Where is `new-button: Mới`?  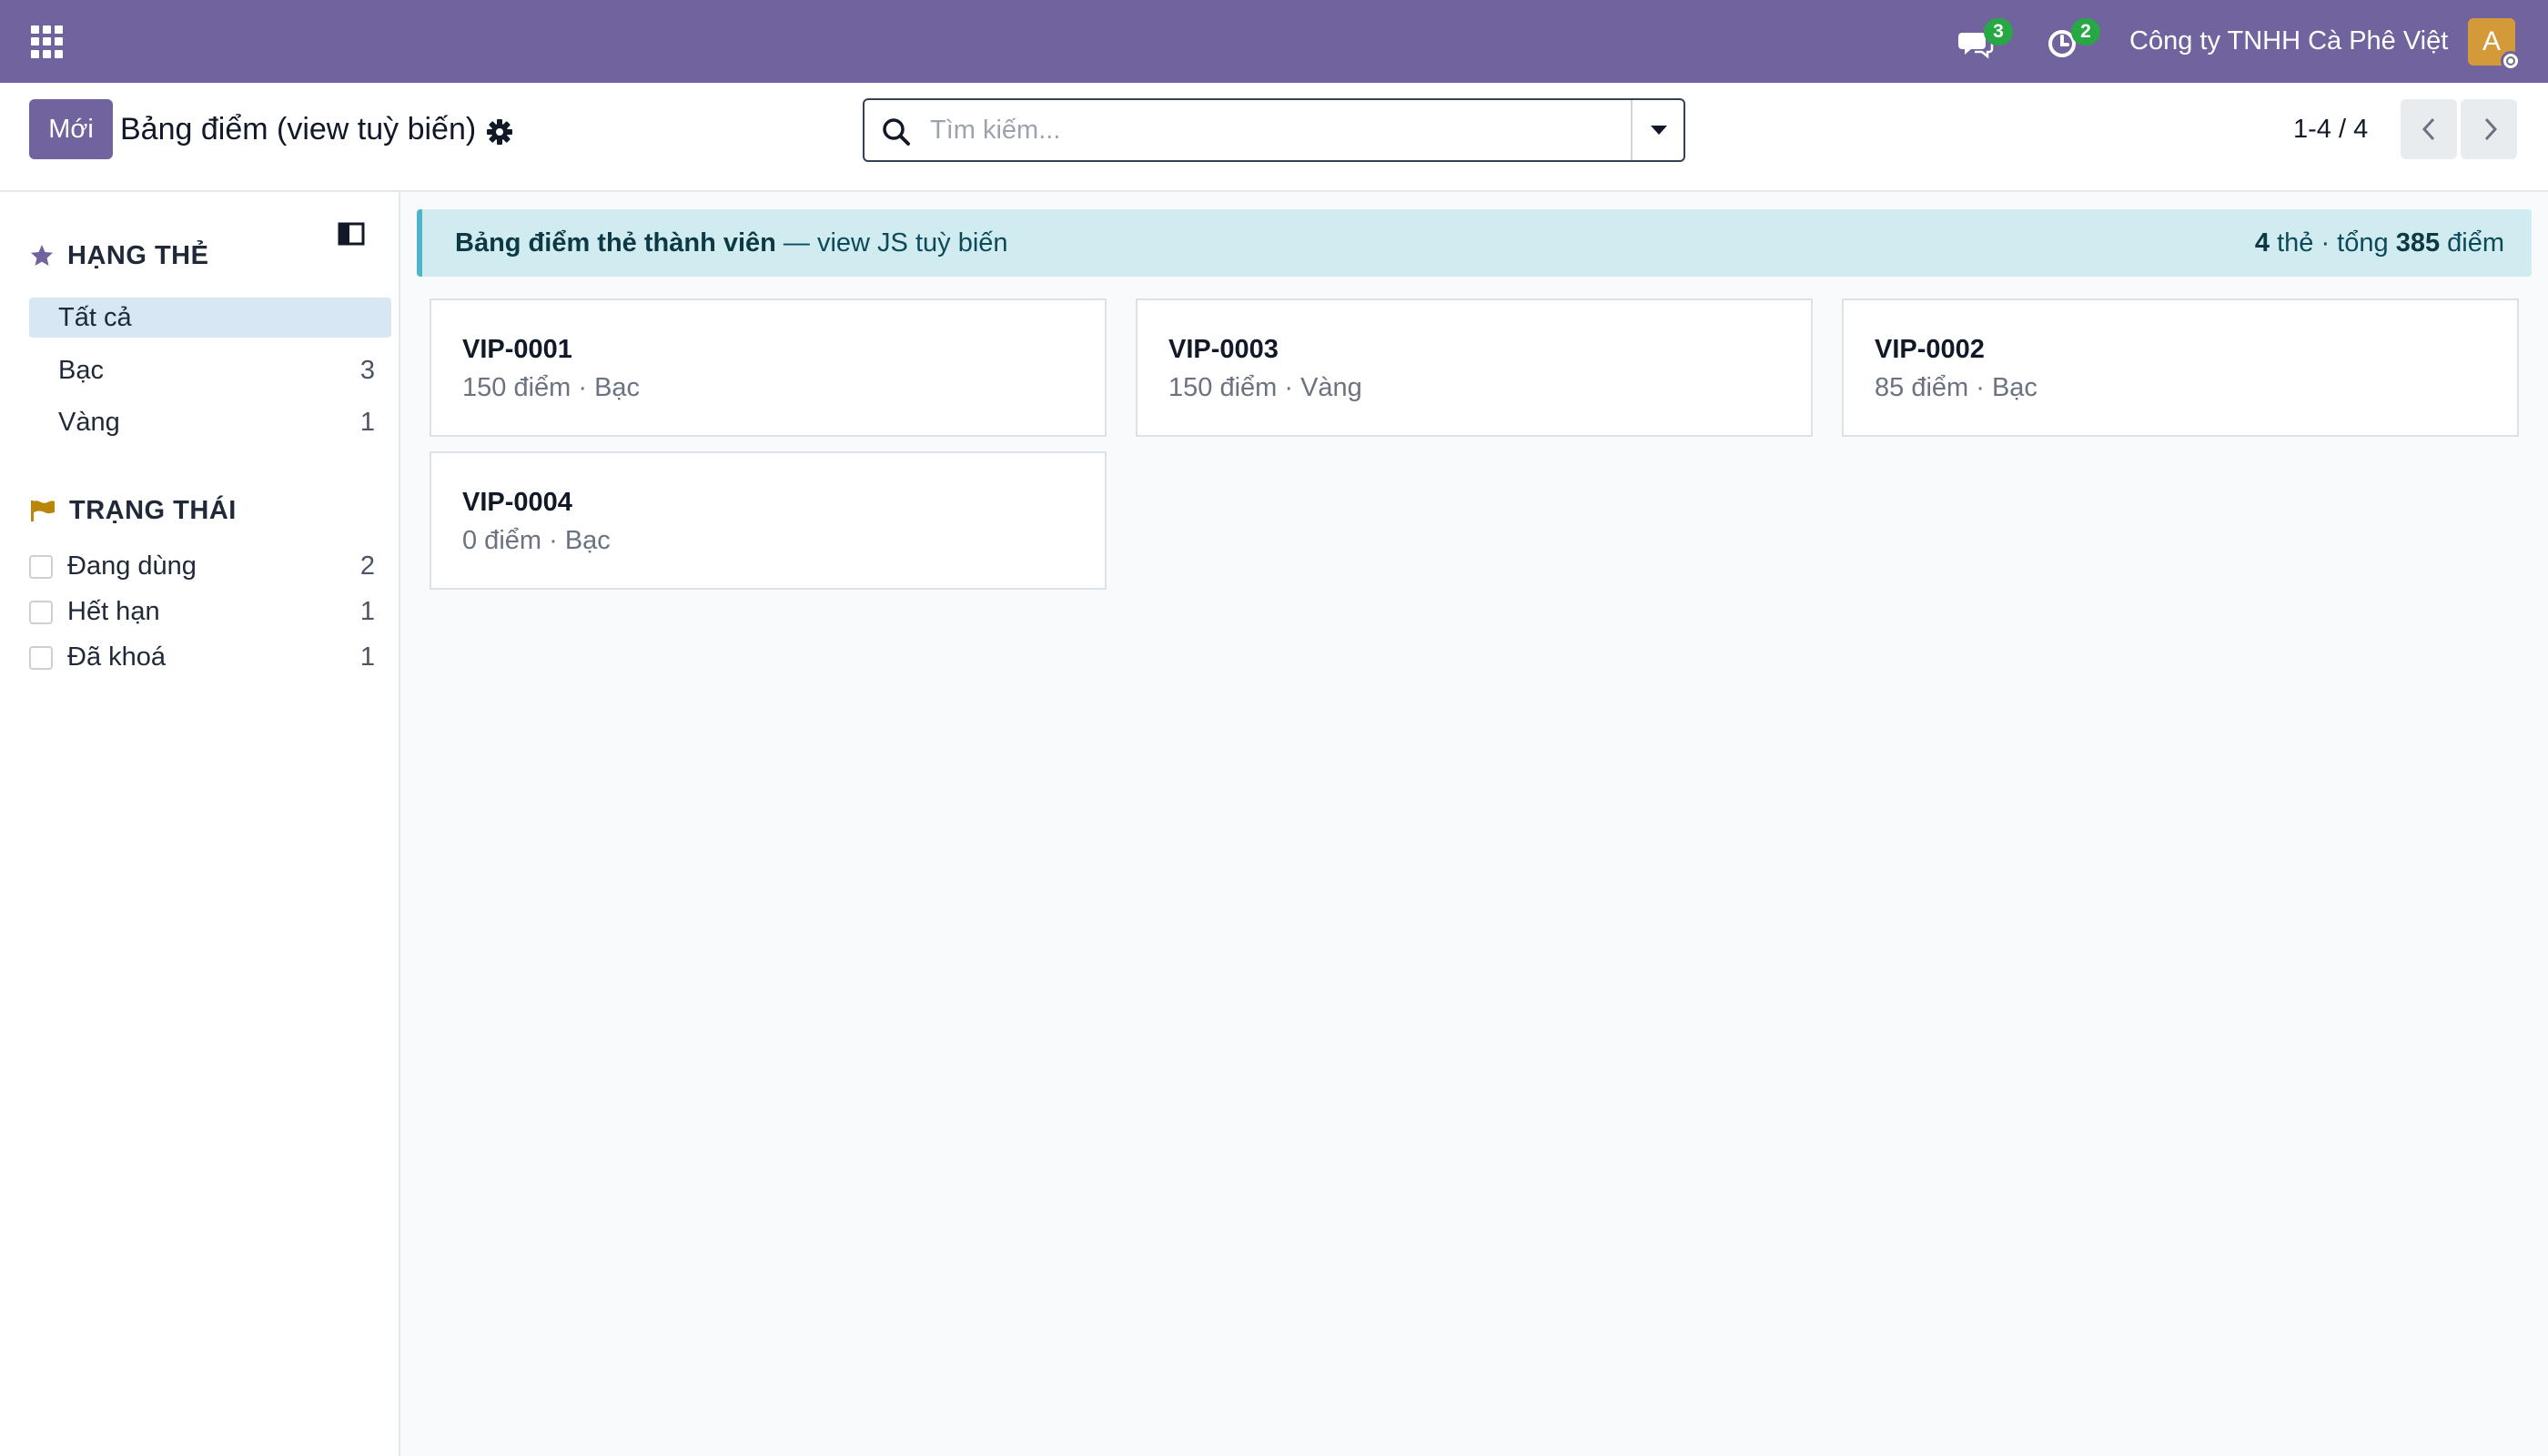 new-button: Mới is located at coordinates (71, 129).